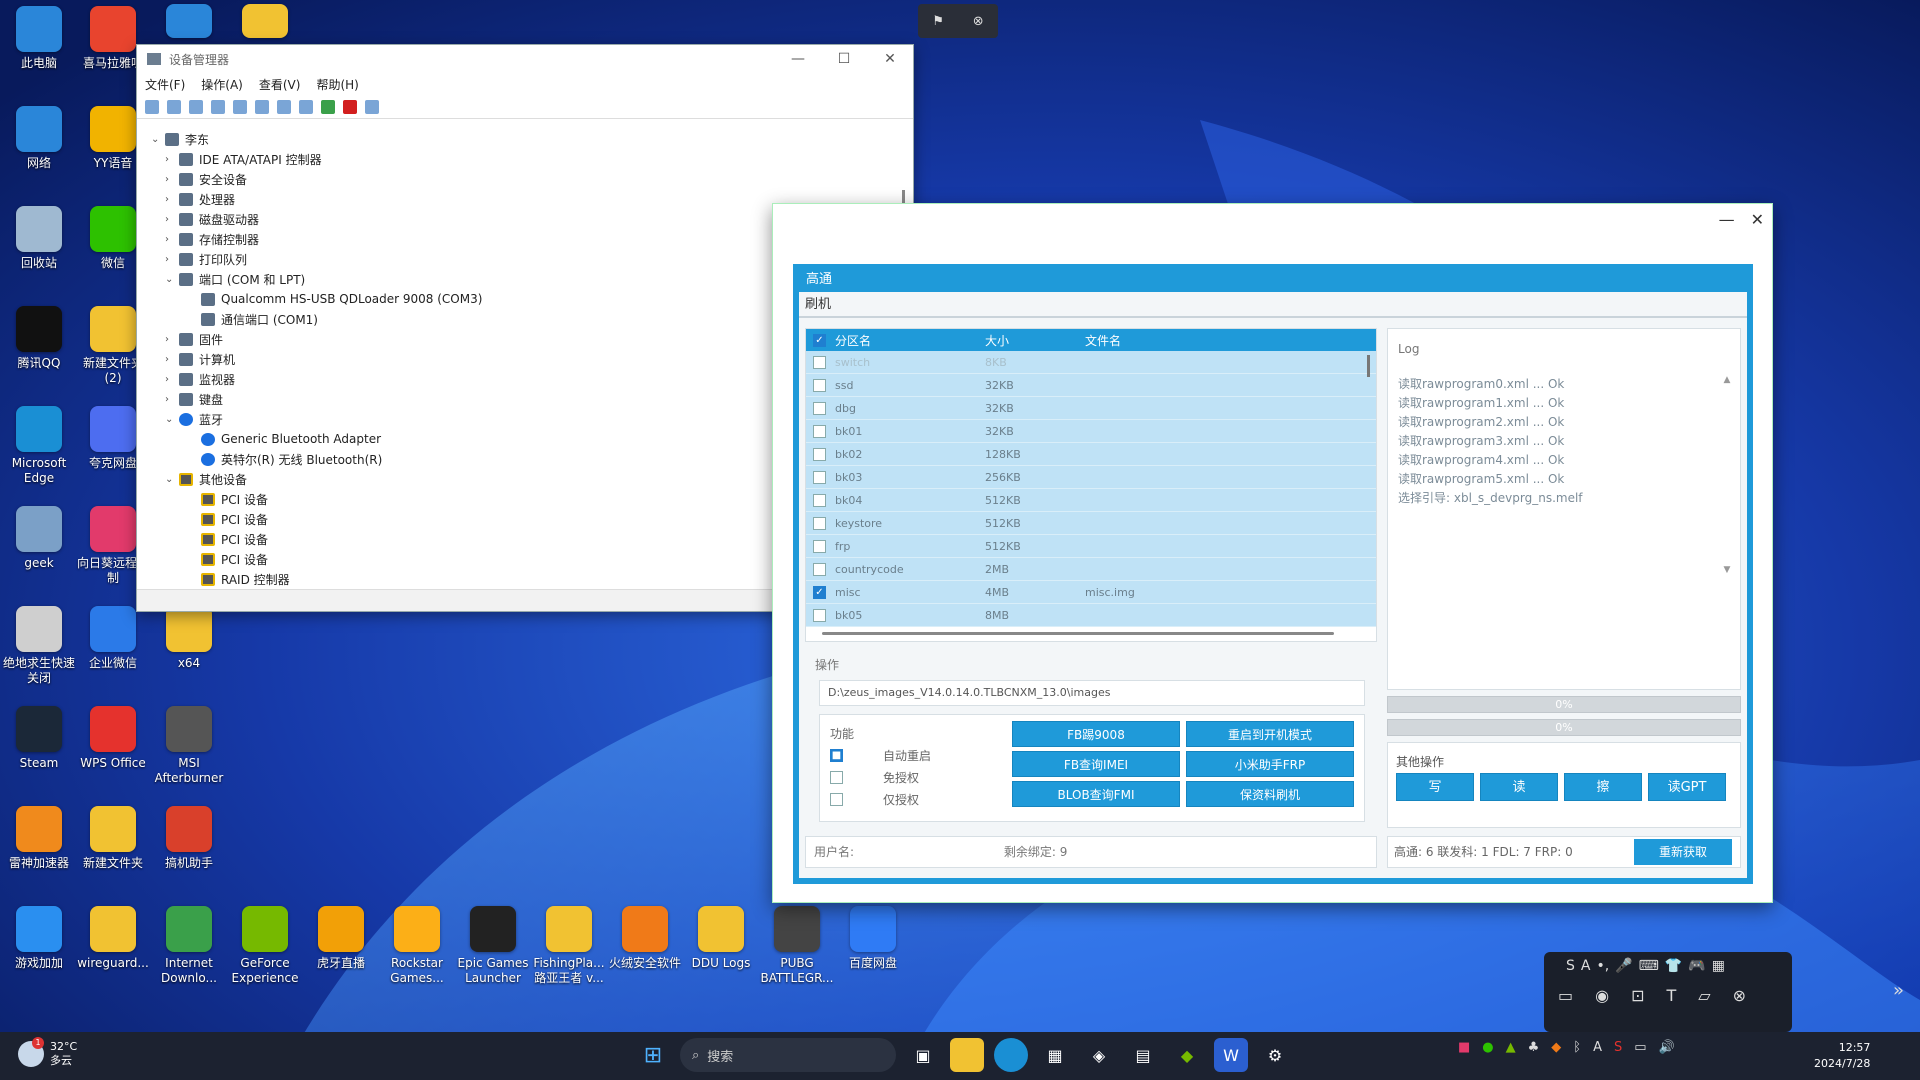 The height and width of the screenshot is (1080, 1920). I want to click on desktop-icon: 百度网盘, so click(873, 938).